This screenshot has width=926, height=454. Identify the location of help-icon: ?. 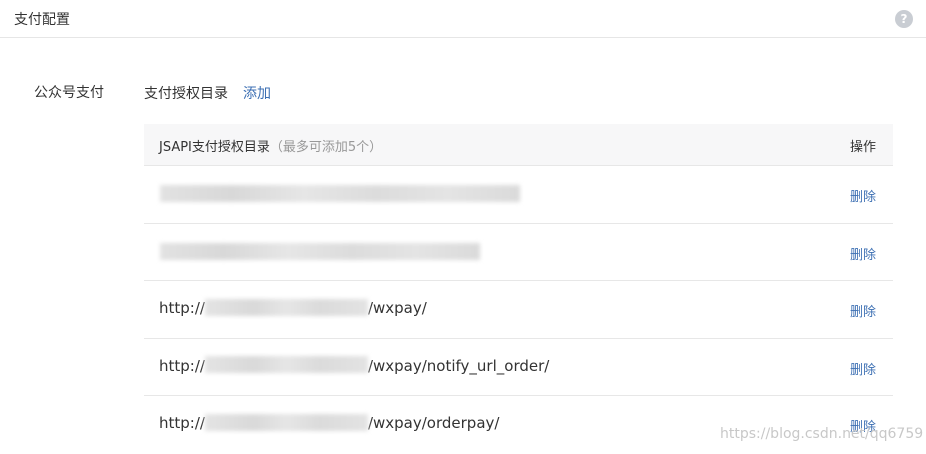
(904, 19).